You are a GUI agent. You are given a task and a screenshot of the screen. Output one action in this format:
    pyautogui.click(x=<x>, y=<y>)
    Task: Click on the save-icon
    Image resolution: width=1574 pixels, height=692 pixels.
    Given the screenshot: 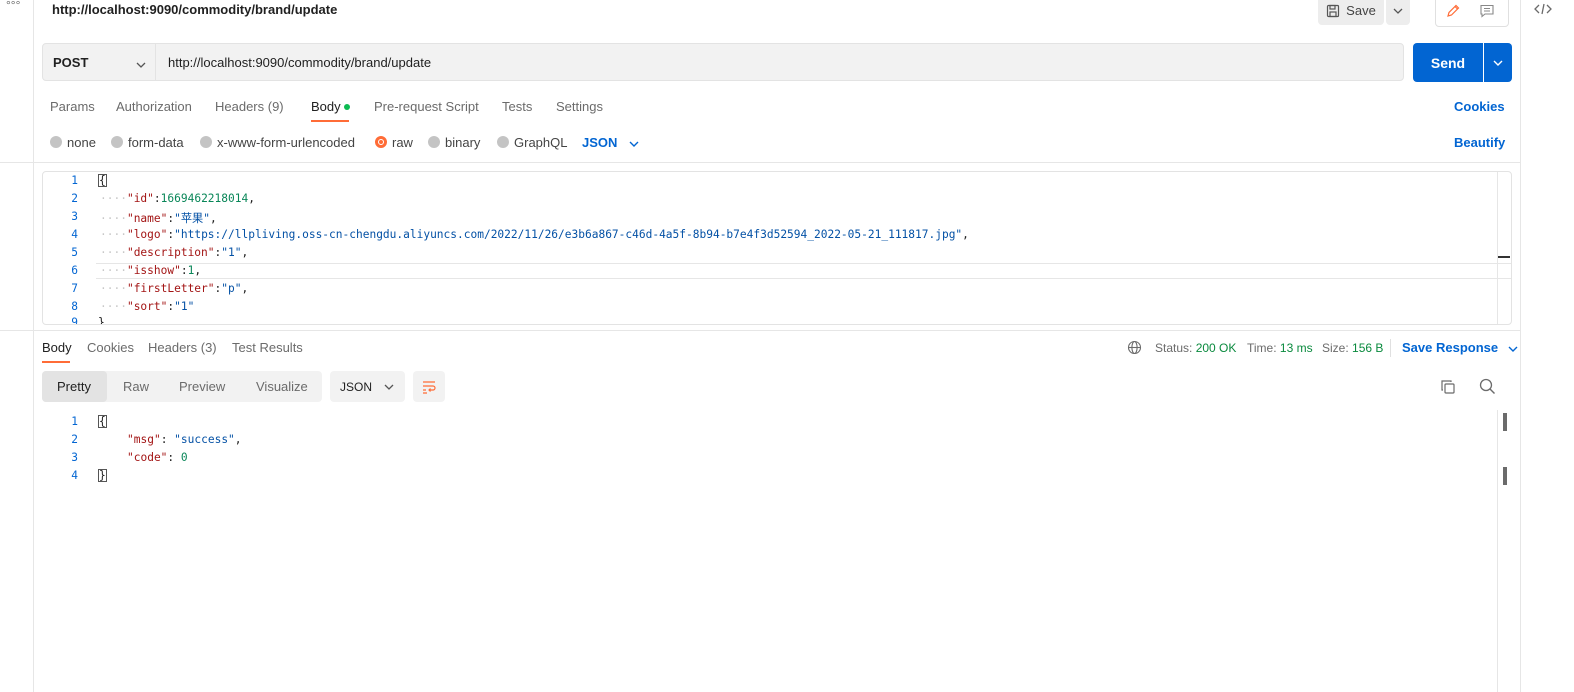 What is the action you would take?
    pyautogui.click(x=1333, y=10)
    